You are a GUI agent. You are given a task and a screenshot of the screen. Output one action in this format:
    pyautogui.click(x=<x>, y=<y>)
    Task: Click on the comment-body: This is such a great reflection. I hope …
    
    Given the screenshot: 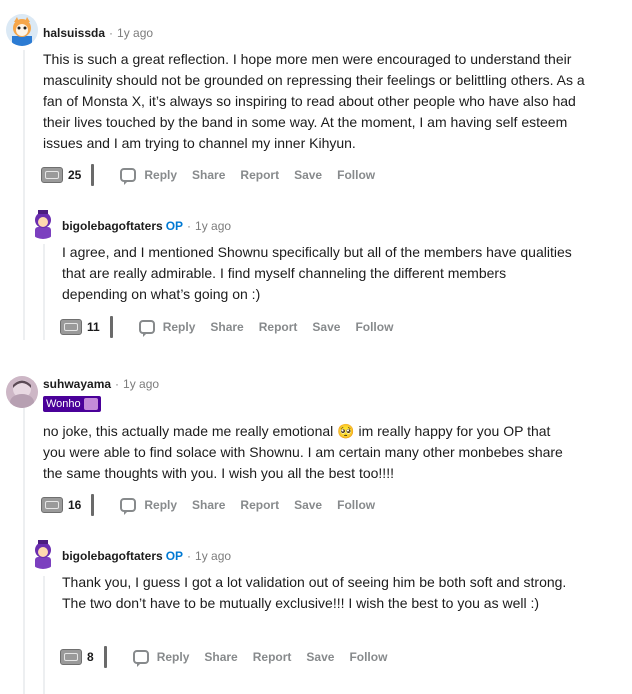 What is the action you would take?
    pyautogui.click(x=314, y=101)
    